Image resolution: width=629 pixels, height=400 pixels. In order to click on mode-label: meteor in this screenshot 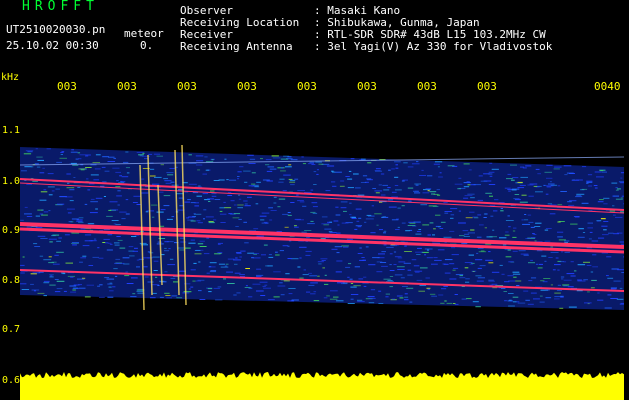, I will do `click(144, 33)`.